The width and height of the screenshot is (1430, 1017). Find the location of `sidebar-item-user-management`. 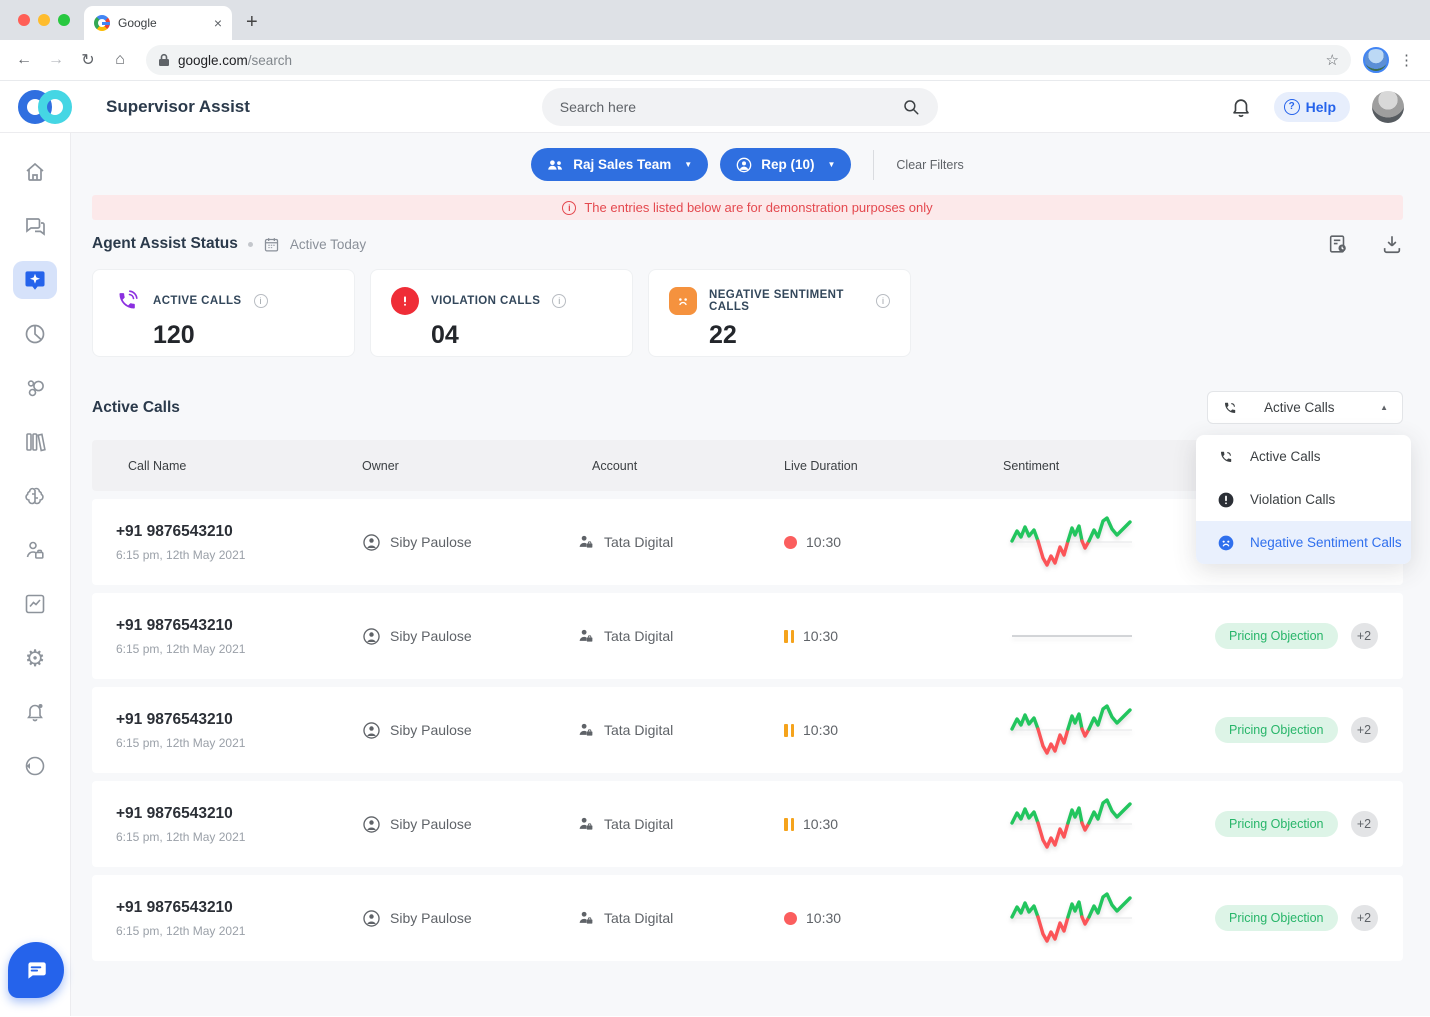

sidebar-item-user-management is located at coordinates (35, 550).